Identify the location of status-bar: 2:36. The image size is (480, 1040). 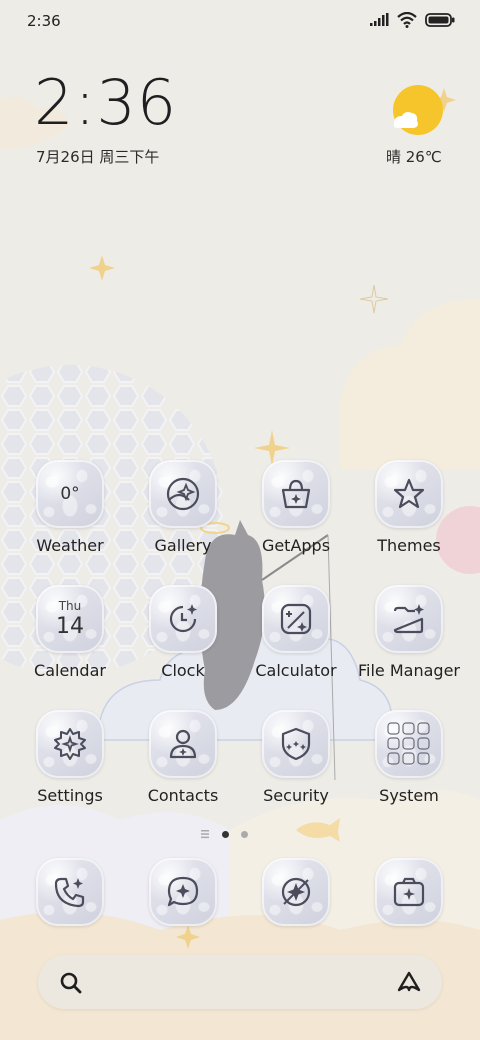
(240, 22).